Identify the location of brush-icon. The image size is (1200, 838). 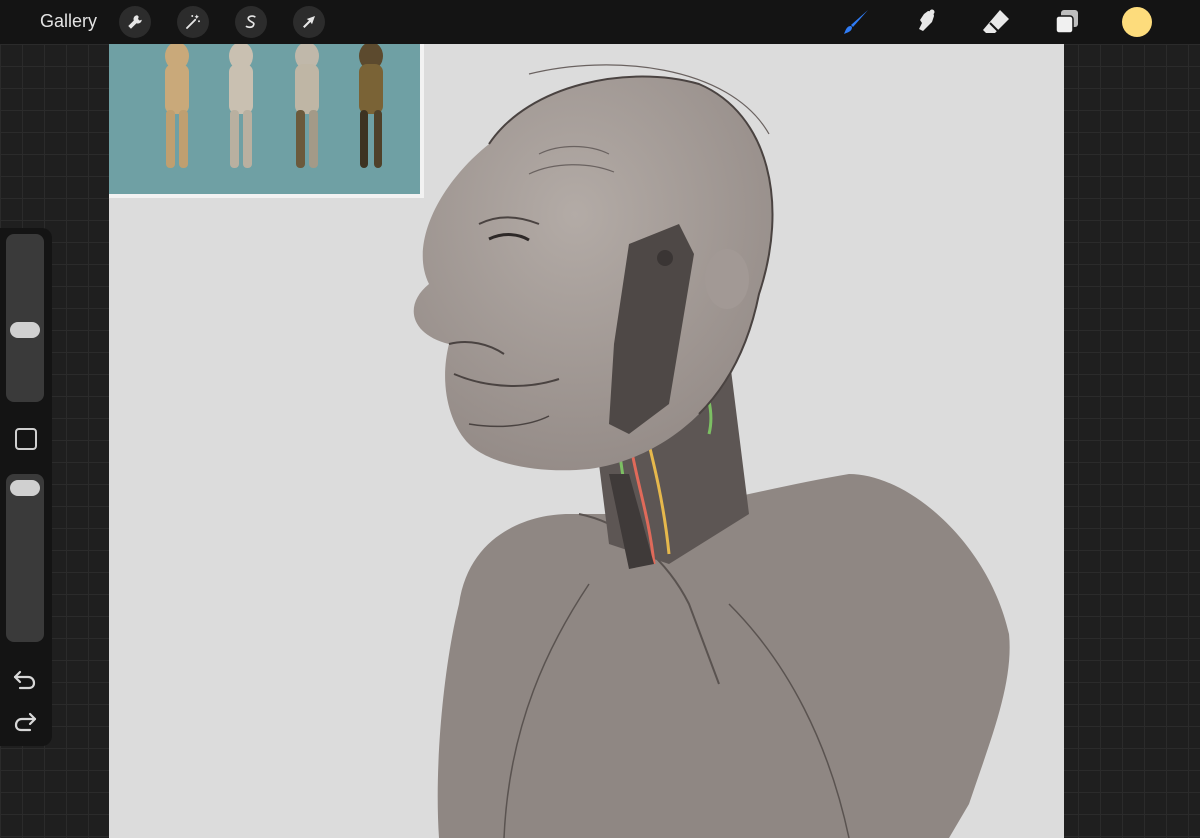
(856, 22).